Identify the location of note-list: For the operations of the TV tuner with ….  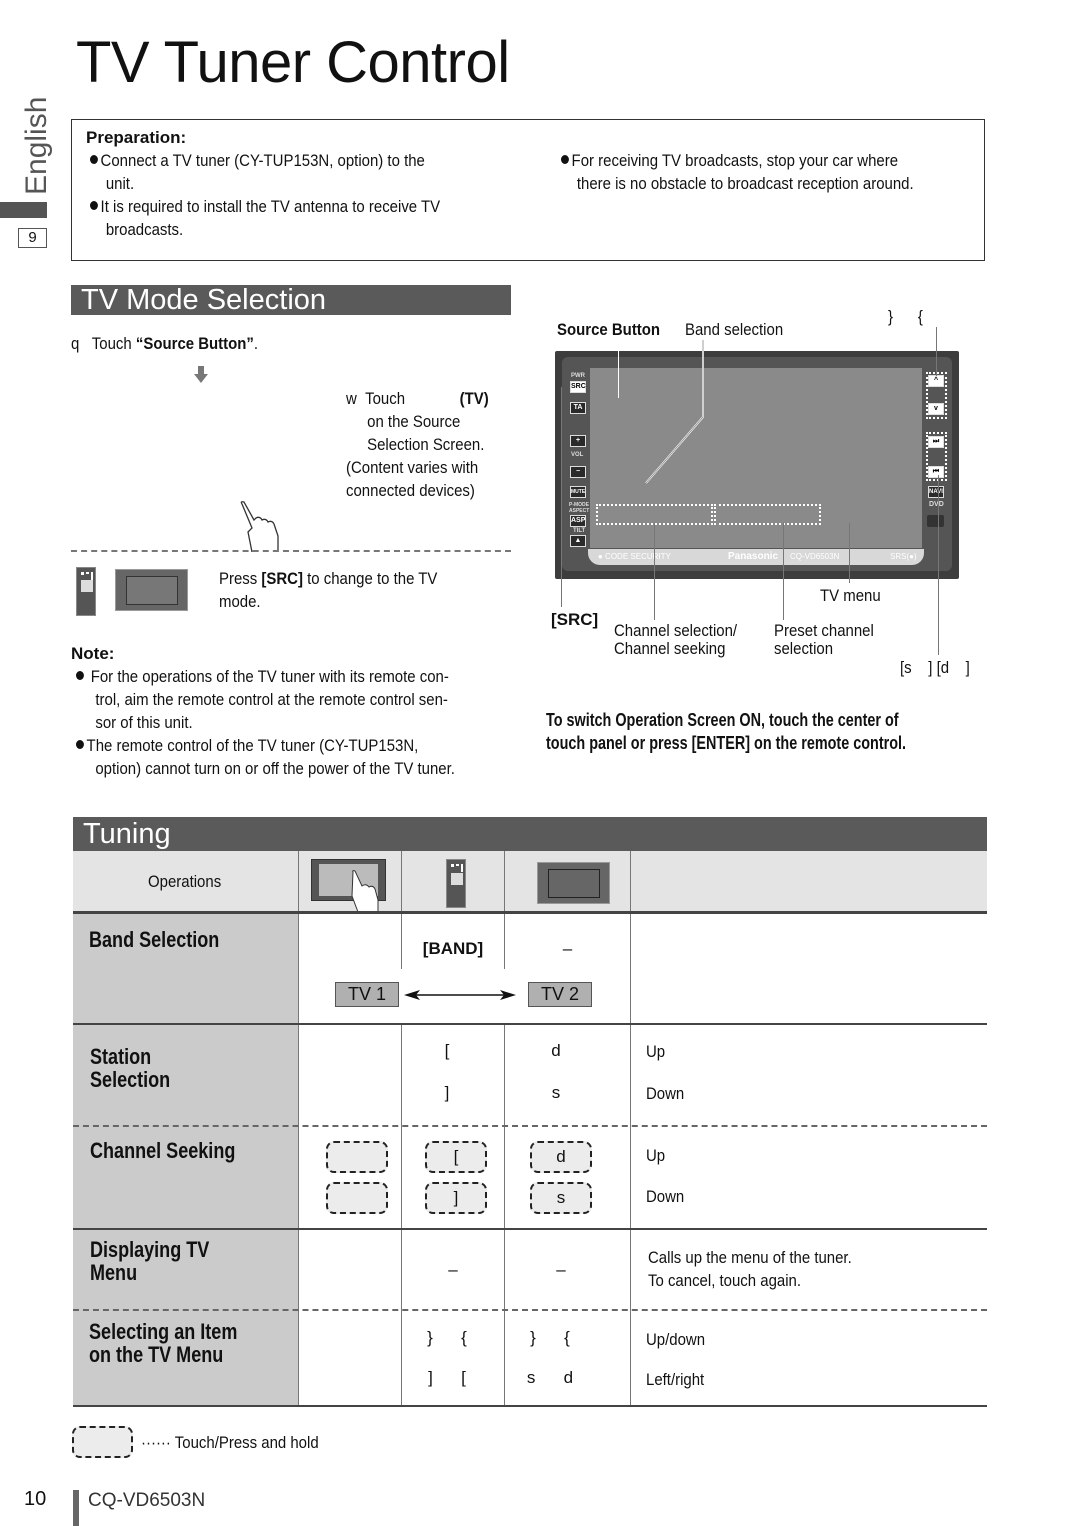
(265, 722).